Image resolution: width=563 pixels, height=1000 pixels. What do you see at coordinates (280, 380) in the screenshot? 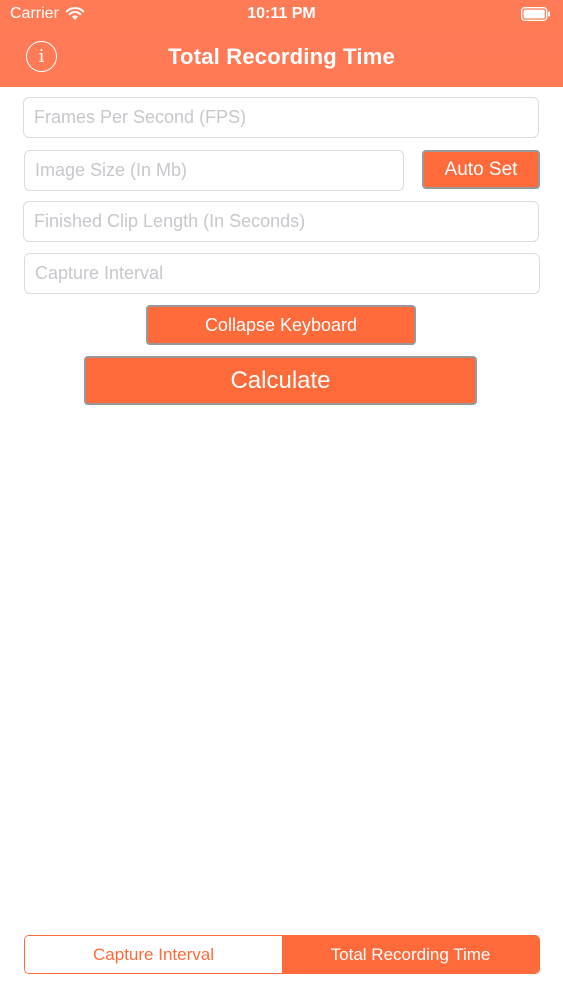
I see `calculate-button: Calculate` at bounding box center [280, 380].